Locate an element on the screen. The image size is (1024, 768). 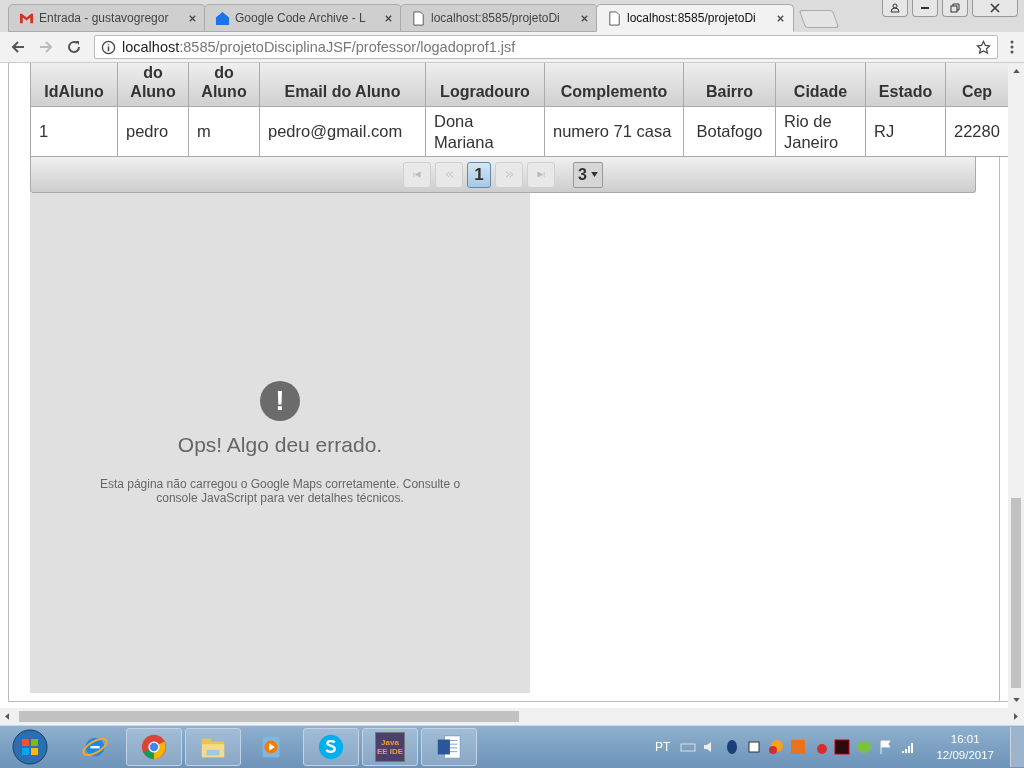
address-bar: localhost:8585/projetoDisciplinaJSF/professor/logadoprof1.jsf is located at coordinates (546, 47).